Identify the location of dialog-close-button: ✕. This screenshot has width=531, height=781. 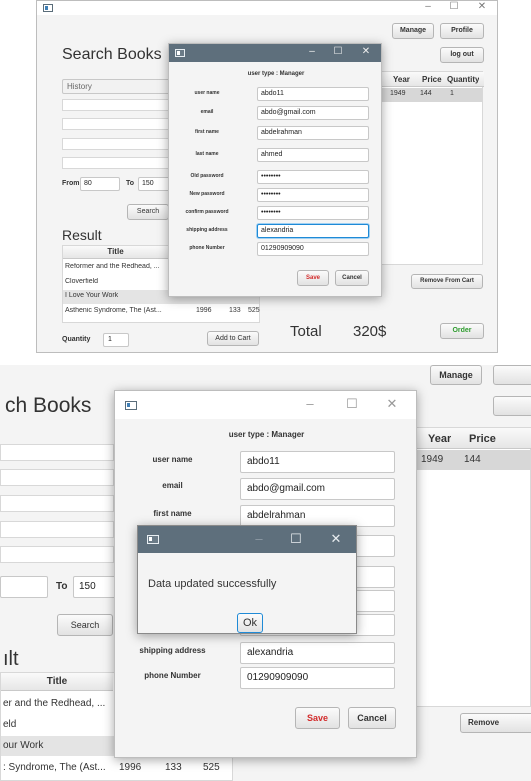
(366, 51).